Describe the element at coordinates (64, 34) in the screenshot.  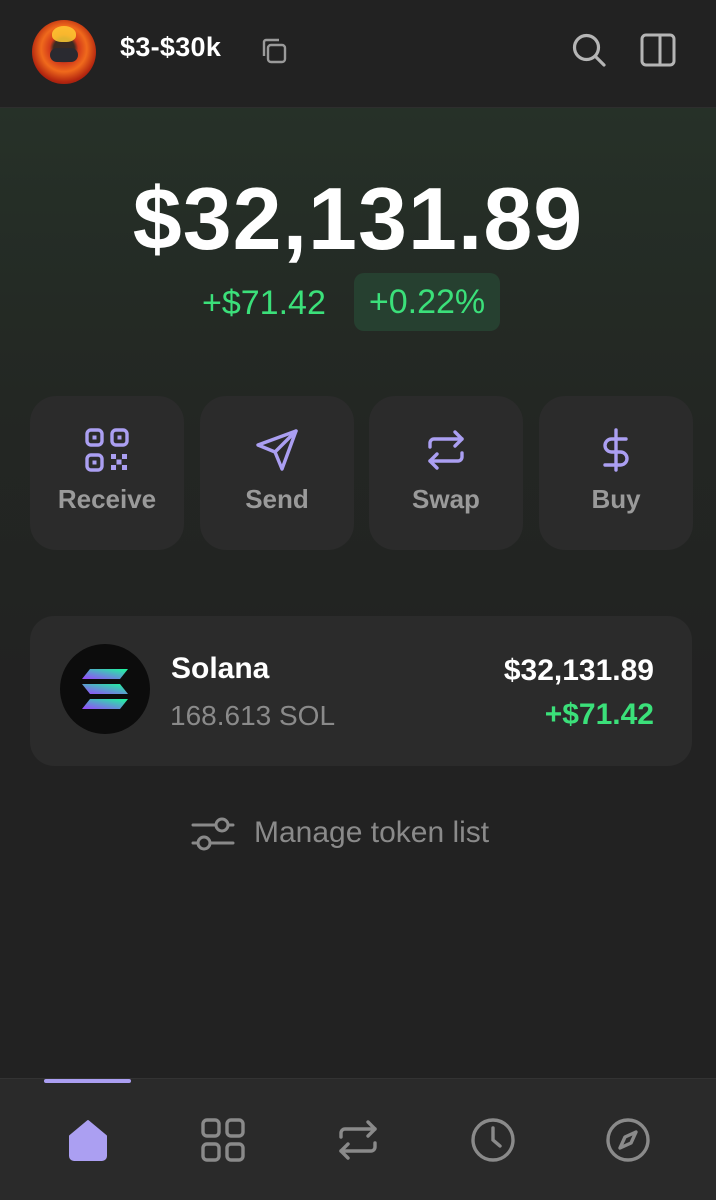
I see `avatar-flame` at that location.